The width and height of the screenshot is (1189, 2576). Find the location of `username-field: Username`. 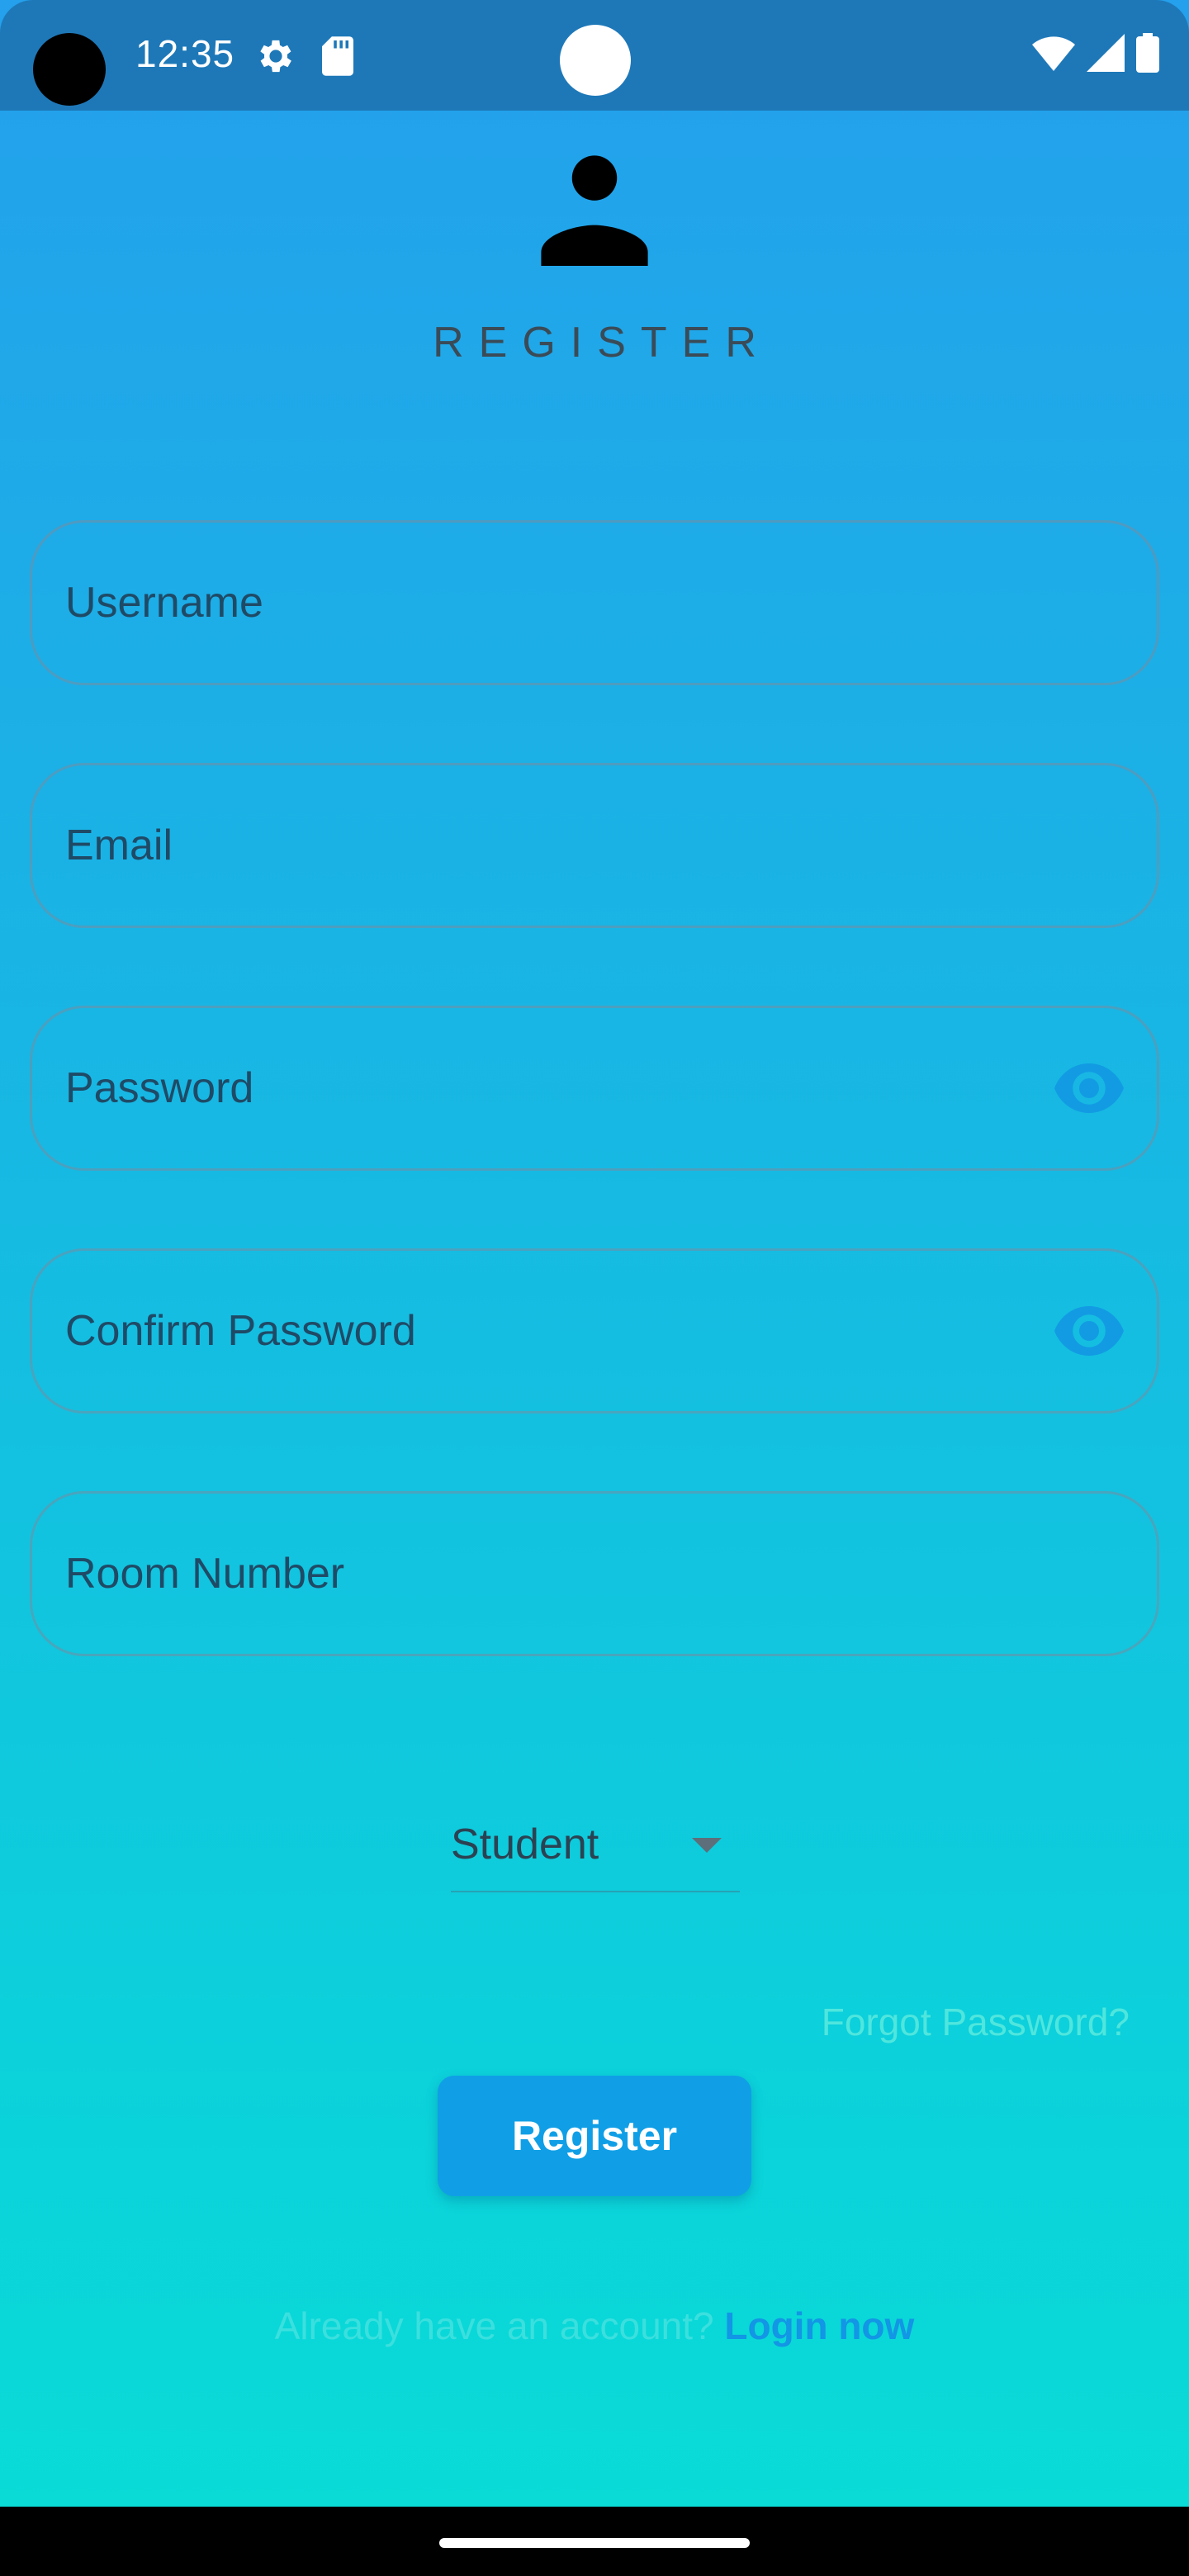

username-field: Username is located at coordinates (594, 602).